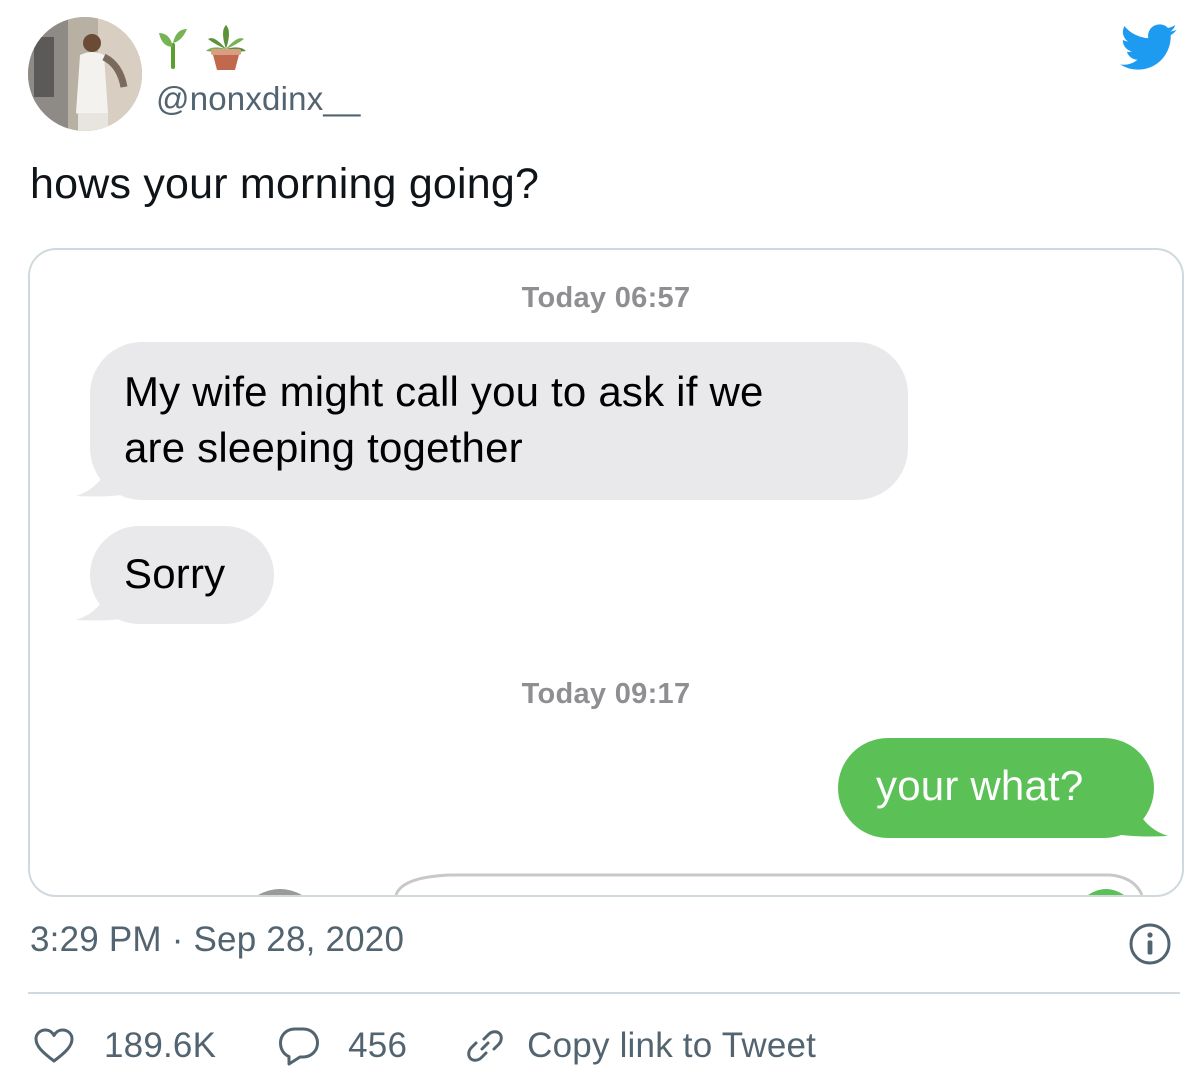 The width and height of the screenshot is (1200, 1085). I want to click on tweet-time: 3:29 PM, so click(96, 939).